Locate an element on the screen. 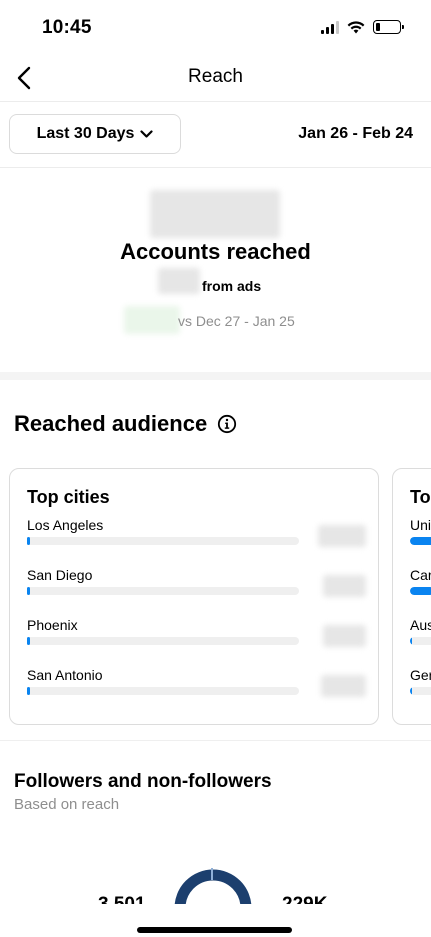  country-name: Ger is located at coordinates (420, 675).